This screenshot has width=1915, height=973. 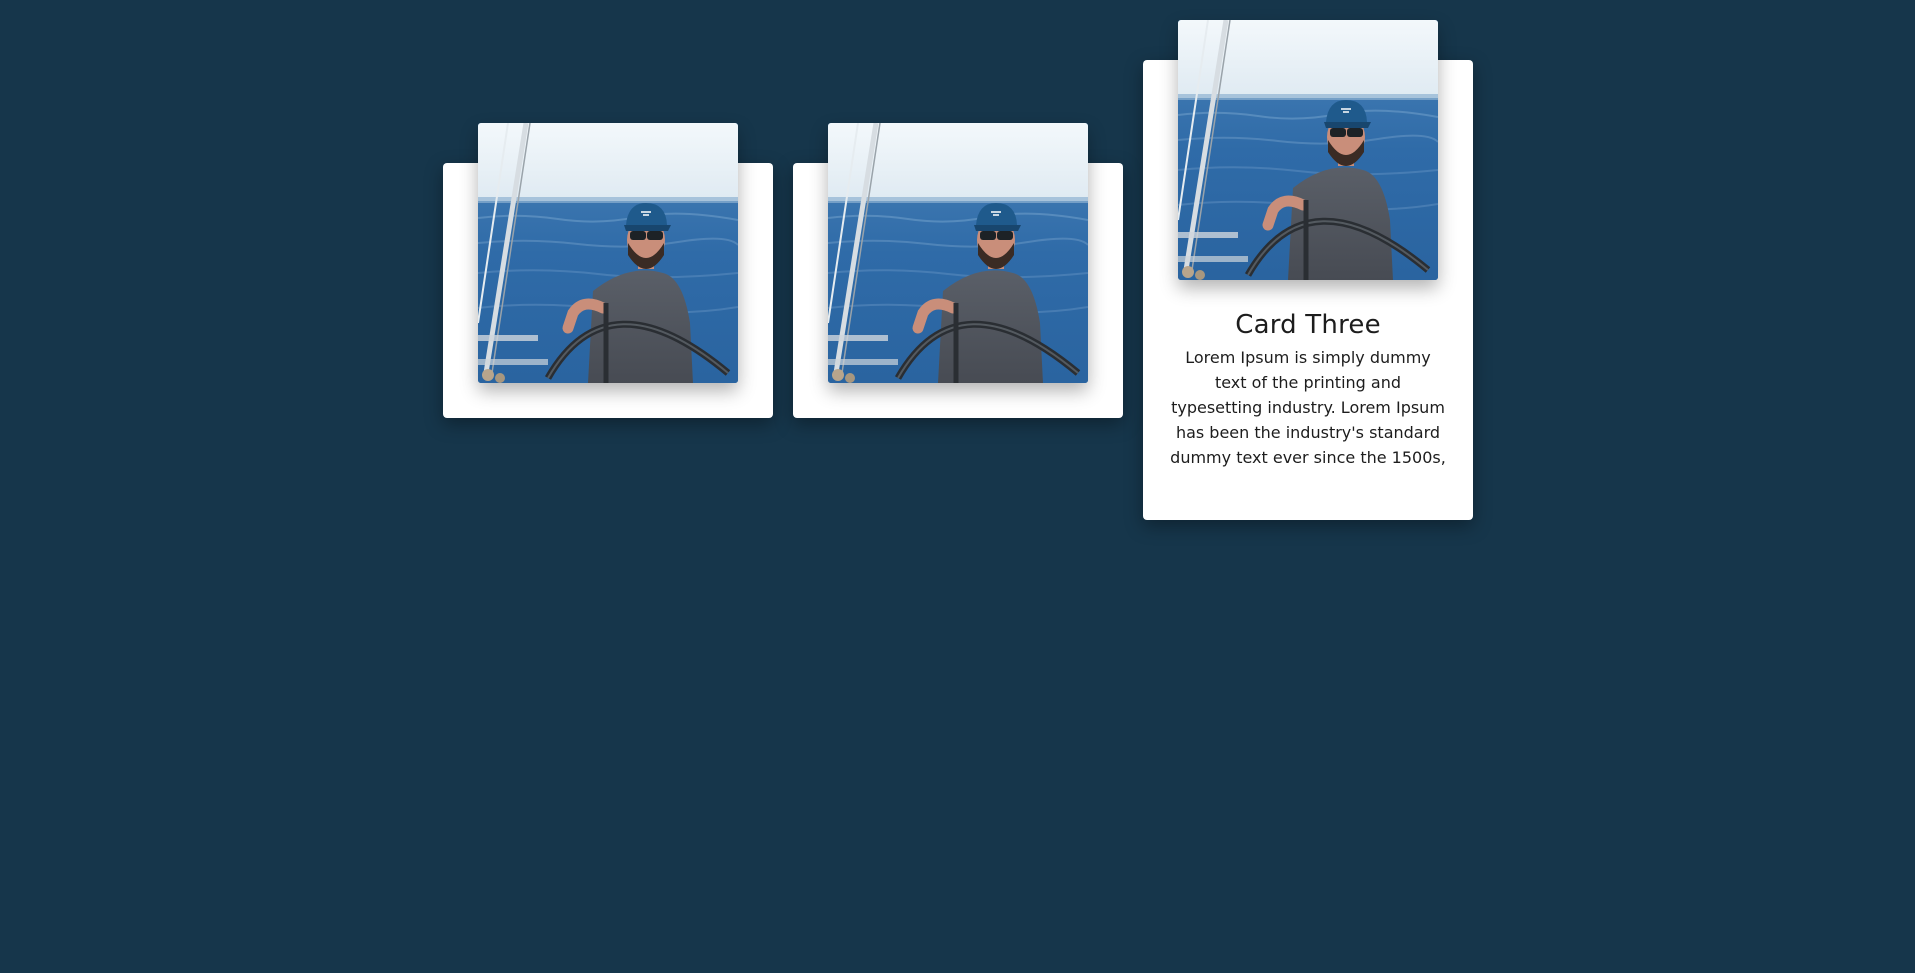 I want to click on card-one, so click(x=608, y=270).